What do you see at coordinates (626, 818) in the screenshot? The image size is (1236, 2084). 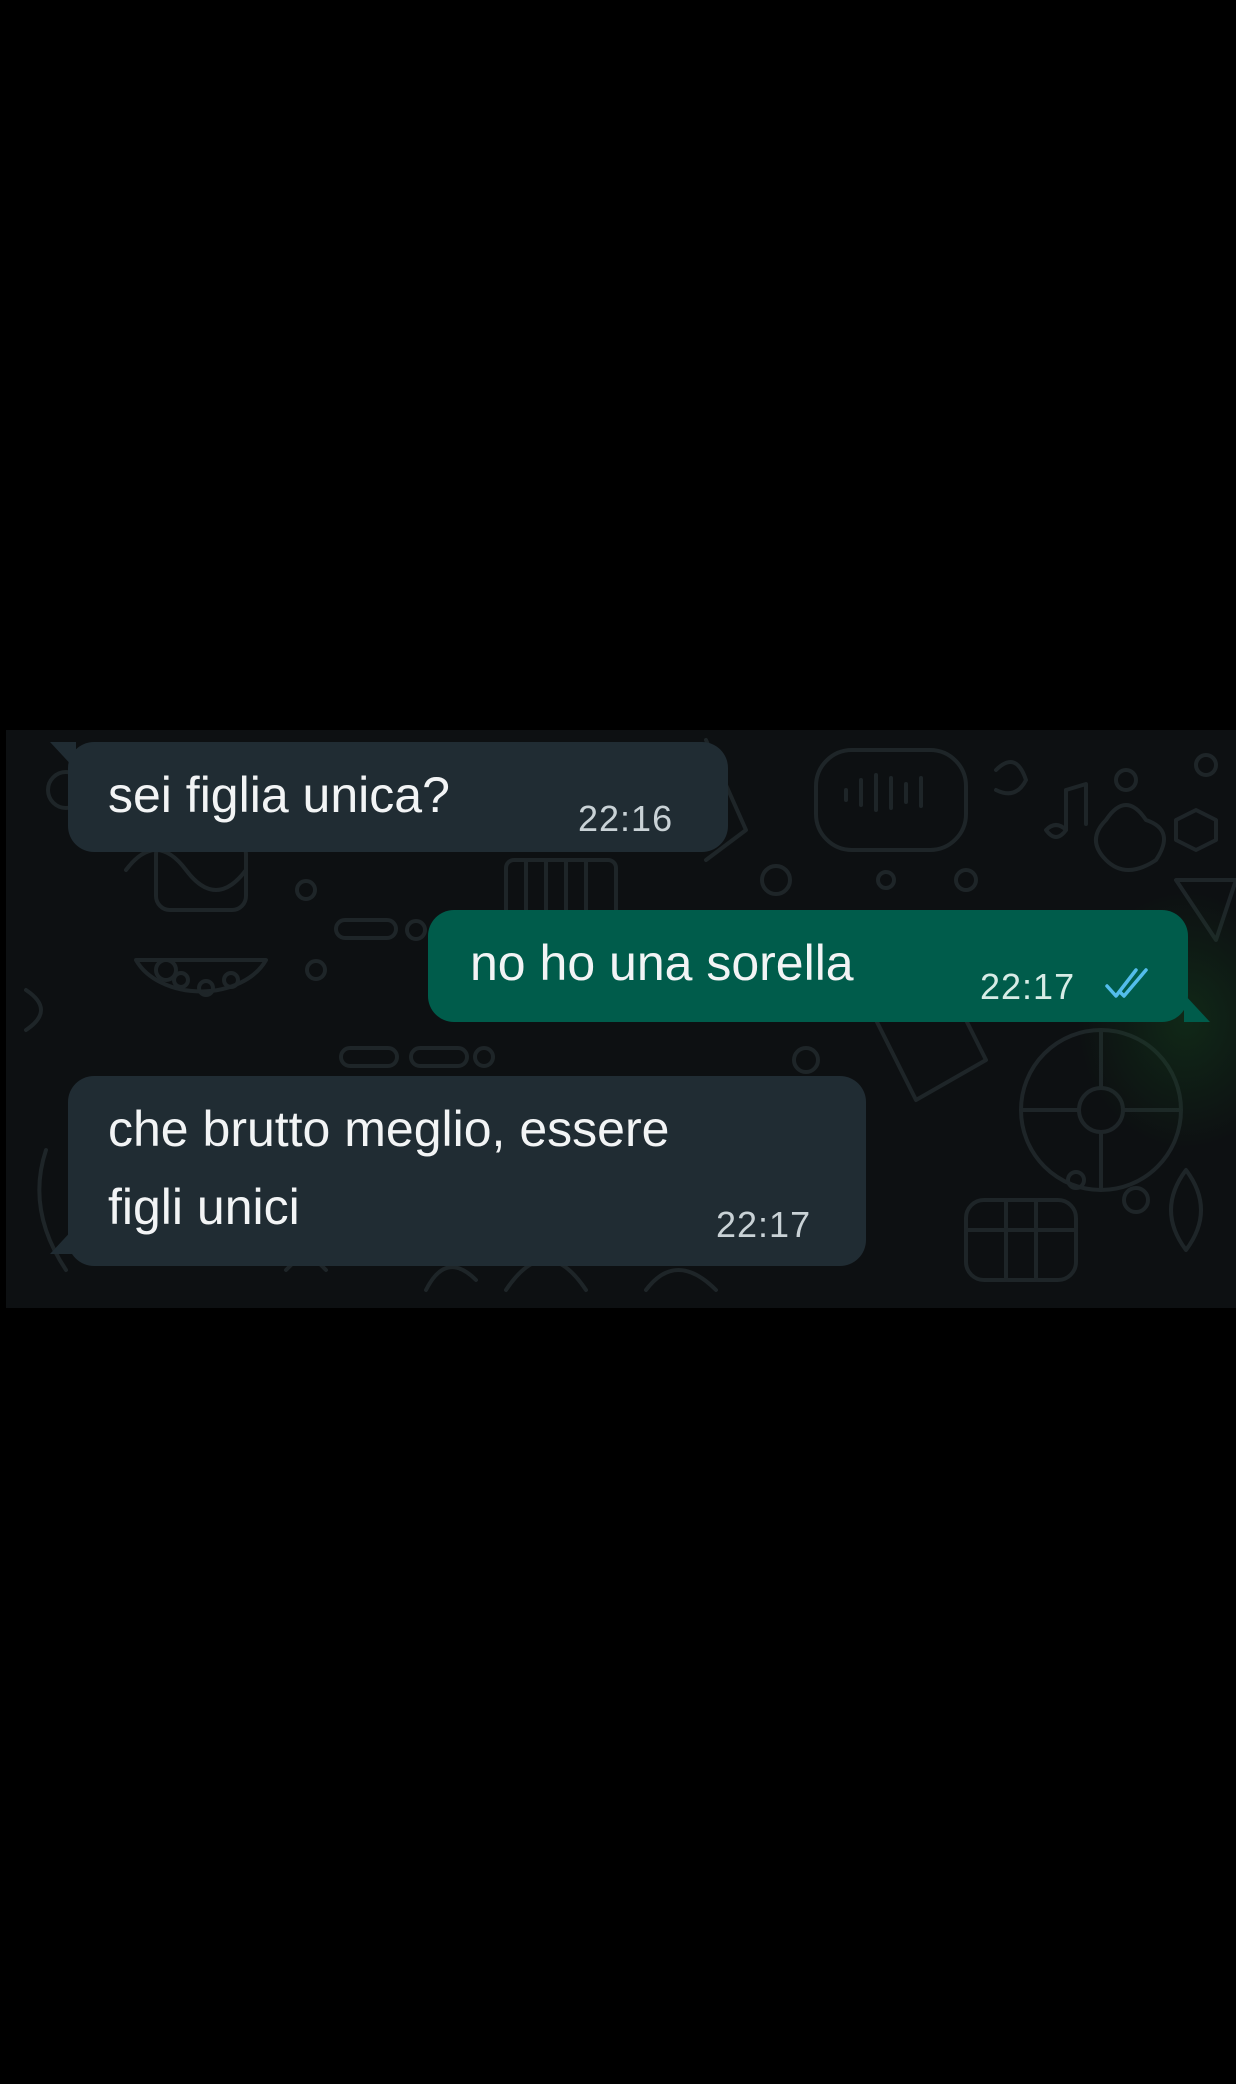 I see `message-timestamp: 22:16` at bounding box center [626, 818].